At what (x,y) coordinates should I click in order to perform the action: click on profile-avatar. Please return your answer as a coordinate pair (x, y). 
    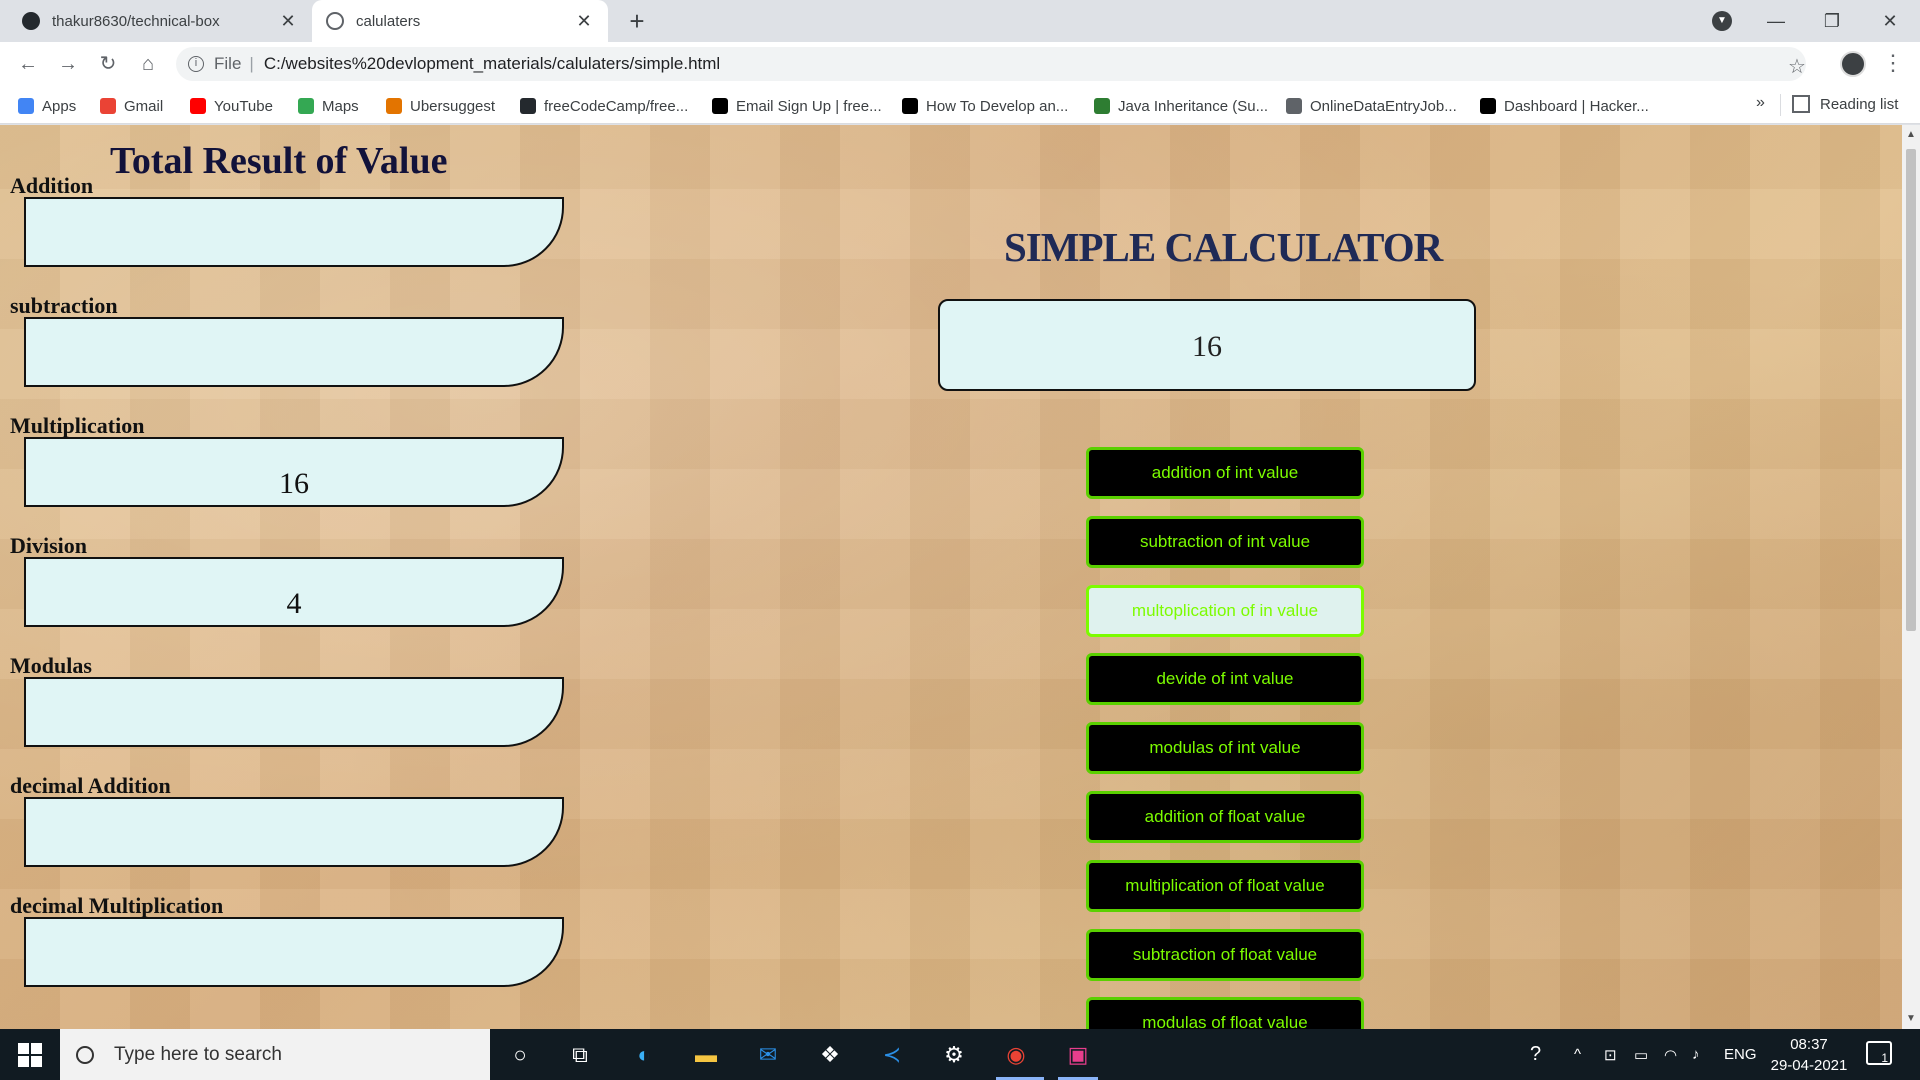
    Looking at the image, I should click on (1853, 64).